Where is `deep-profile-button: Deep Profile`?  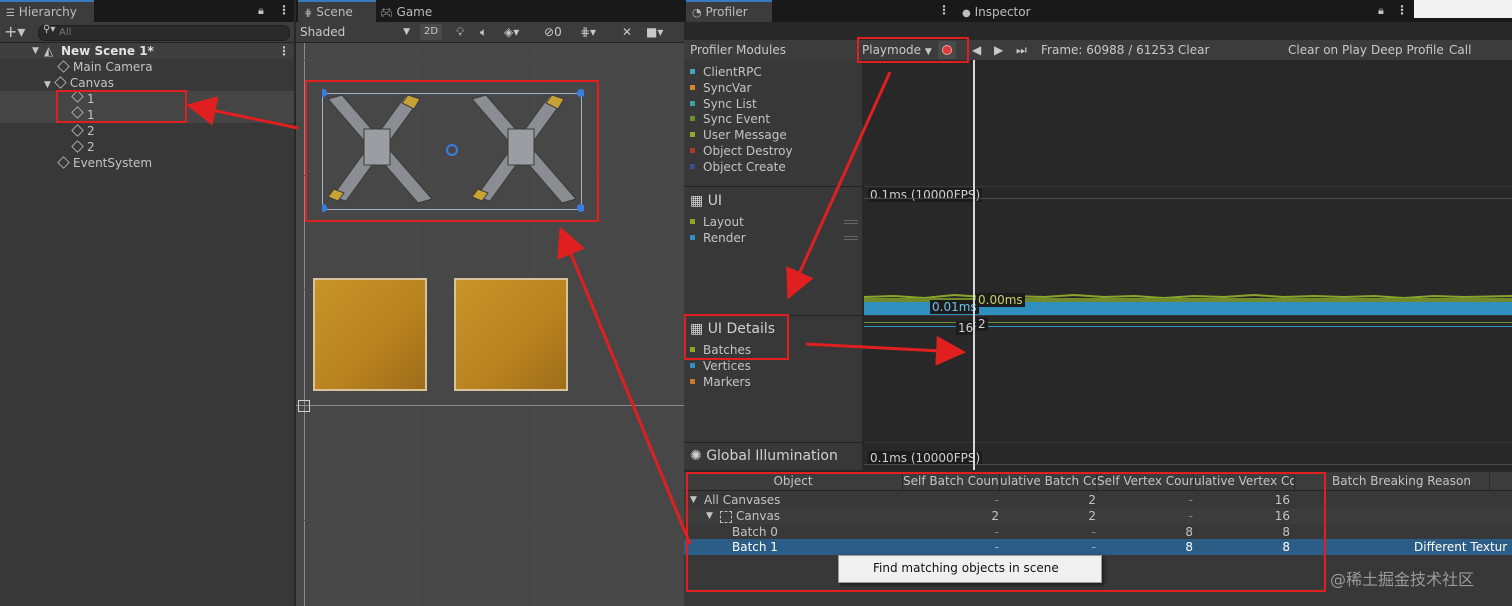
deep-profile-button: Deep Profile is located at coordinates (1407, 50).